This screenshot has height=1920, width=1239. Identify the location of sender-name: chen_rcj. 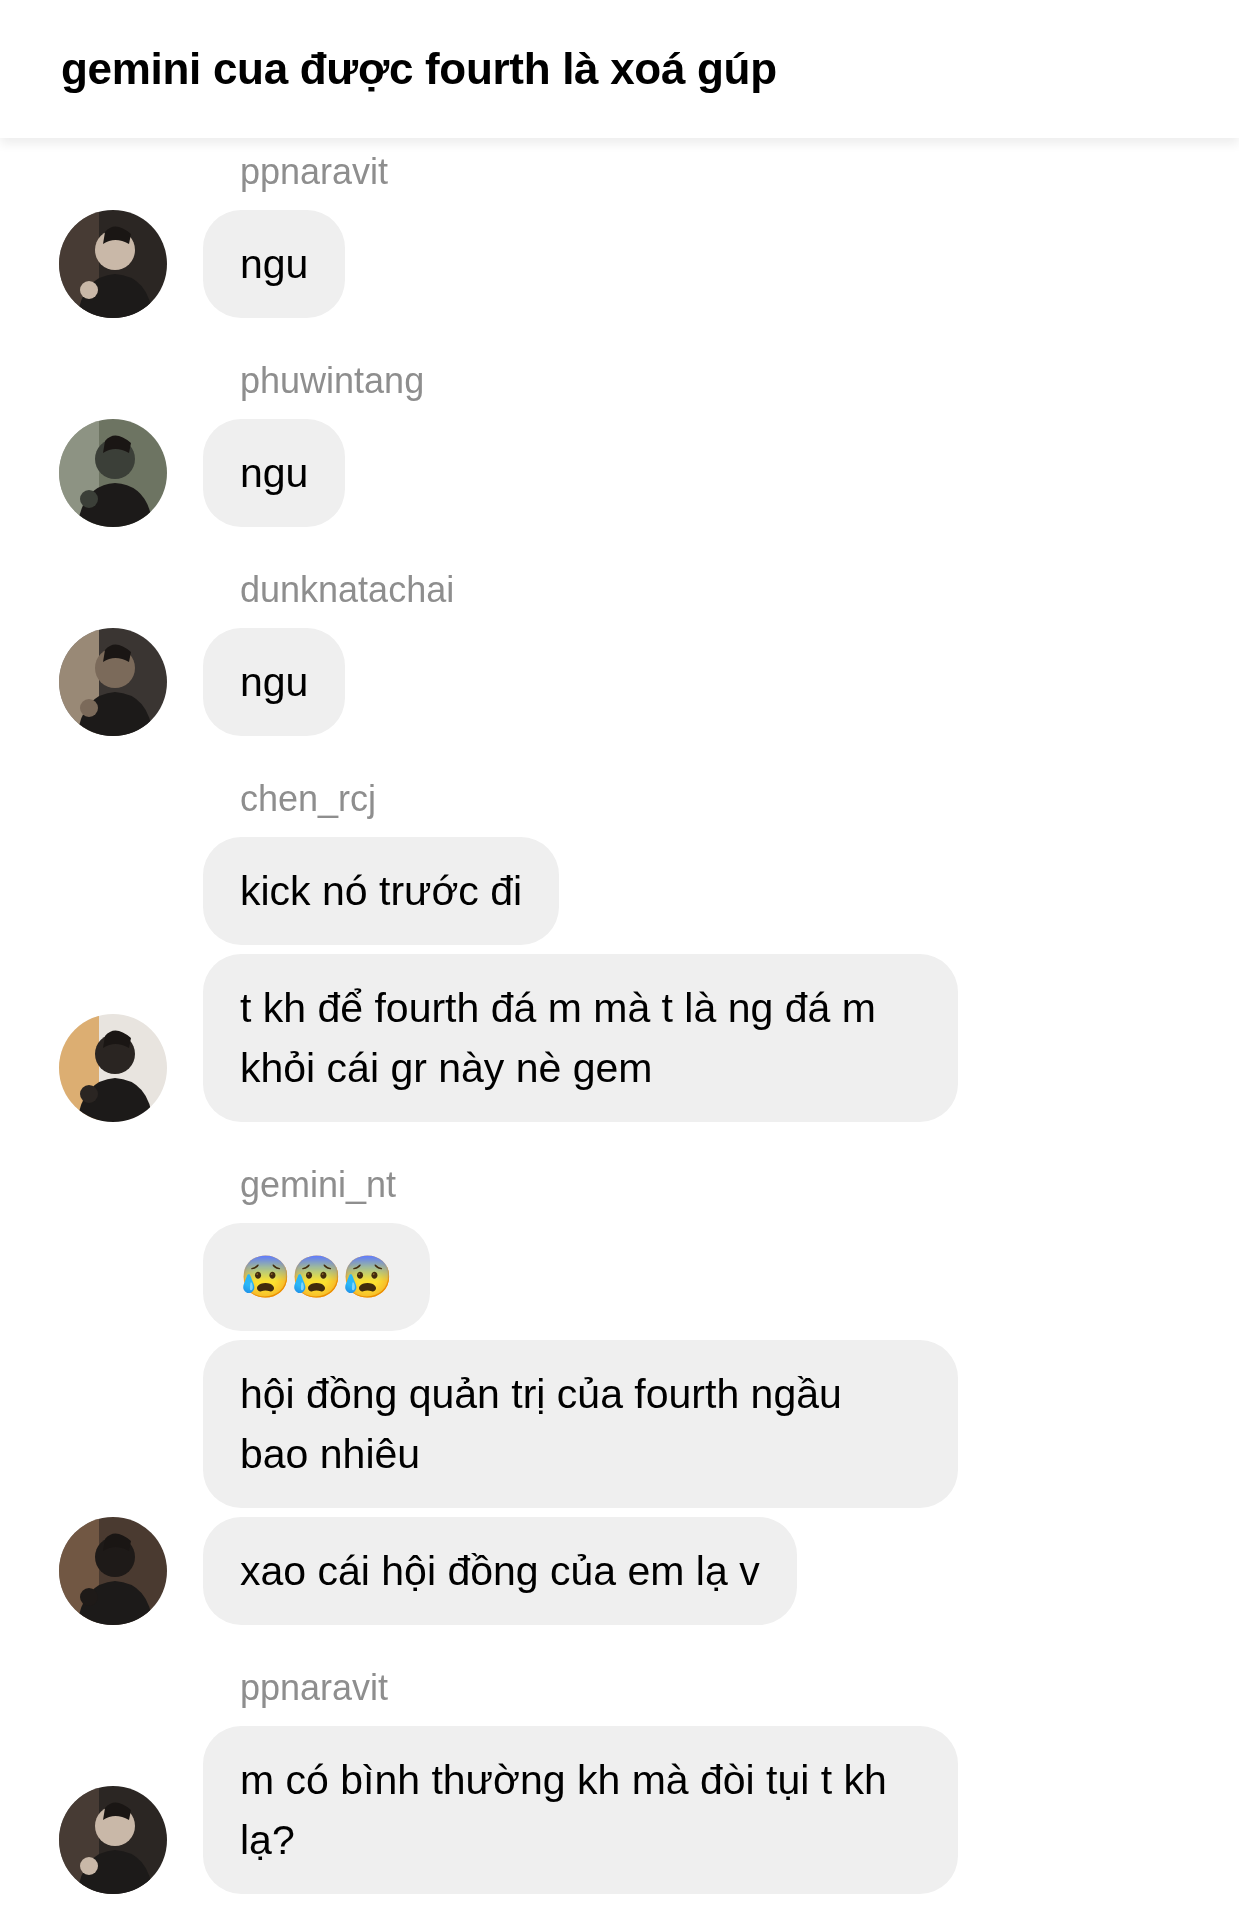
(309, 799).